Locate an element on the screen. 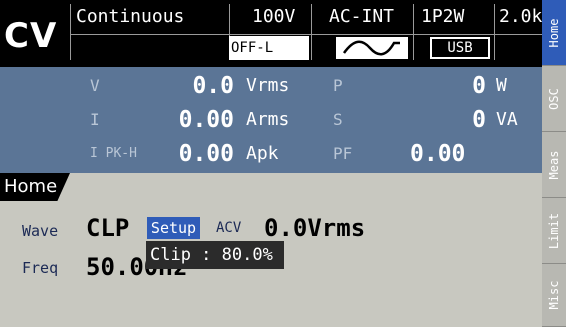  interface-badge: USB is located at coordinates (460, 48).